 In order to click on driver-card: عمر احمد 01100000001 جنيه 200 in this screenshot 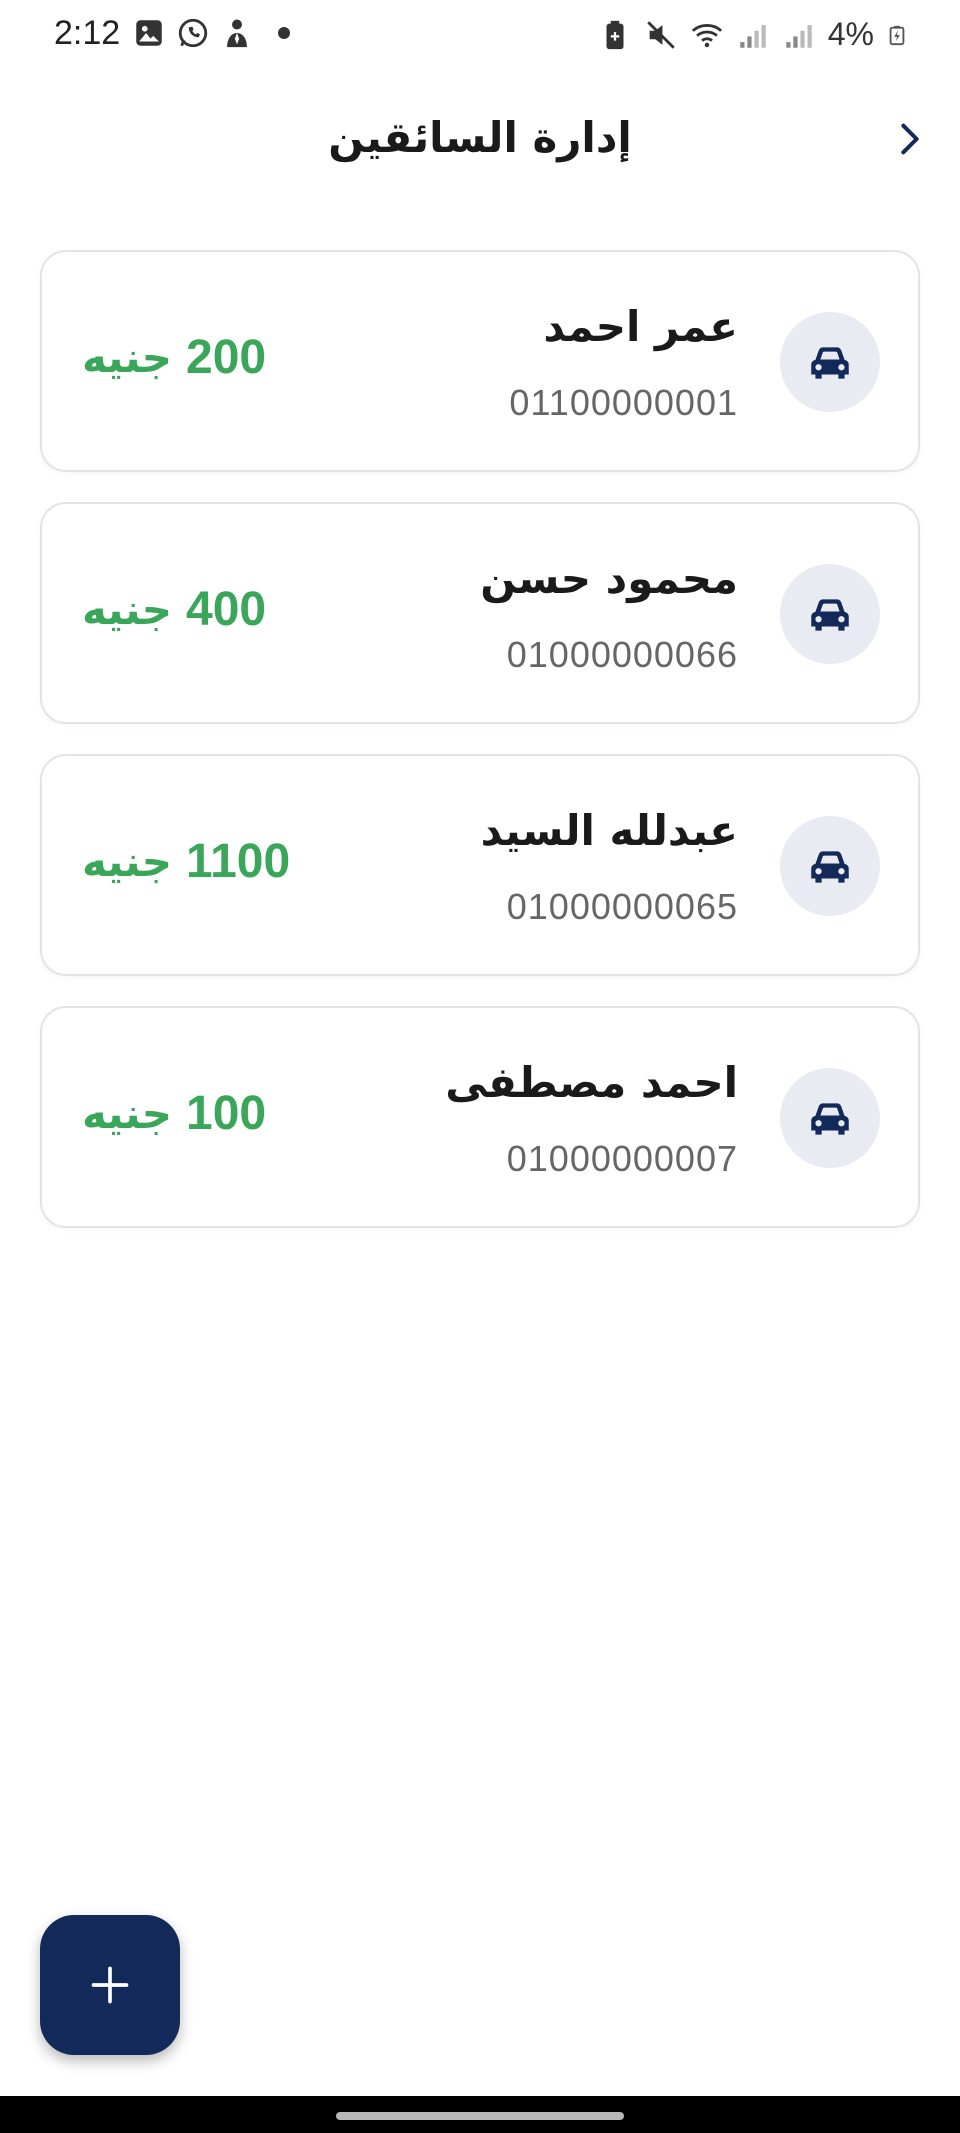, I will do `click(480, 361)`.